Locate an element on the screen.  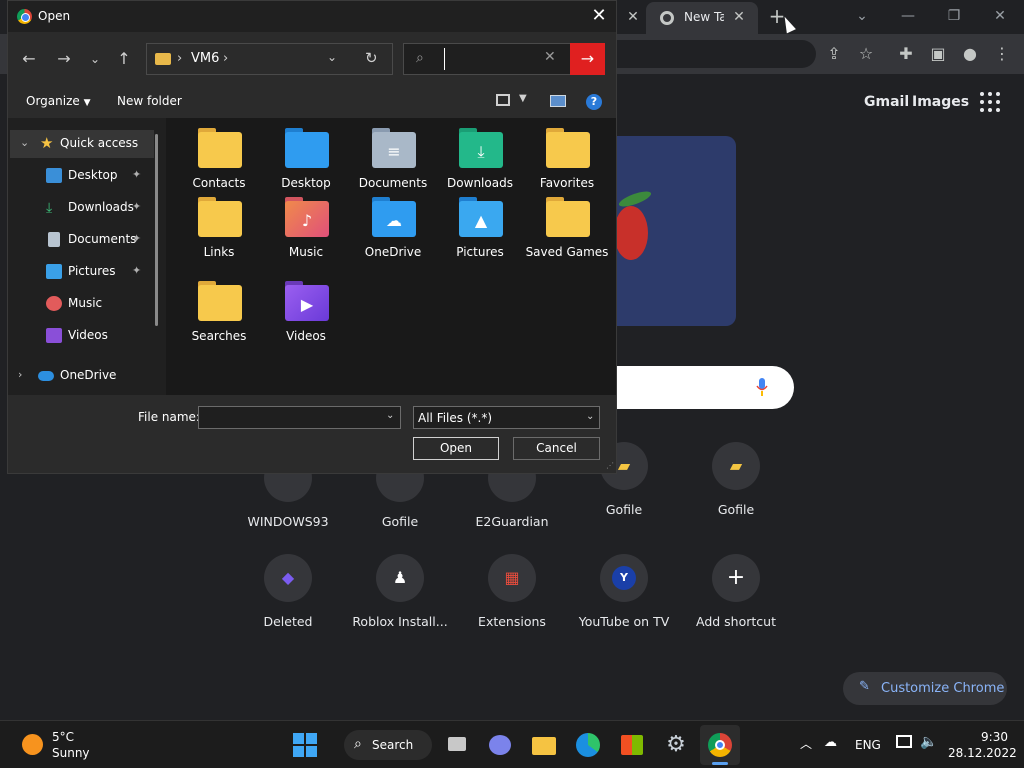
images-link: Images is located at coordinates (940, 102).